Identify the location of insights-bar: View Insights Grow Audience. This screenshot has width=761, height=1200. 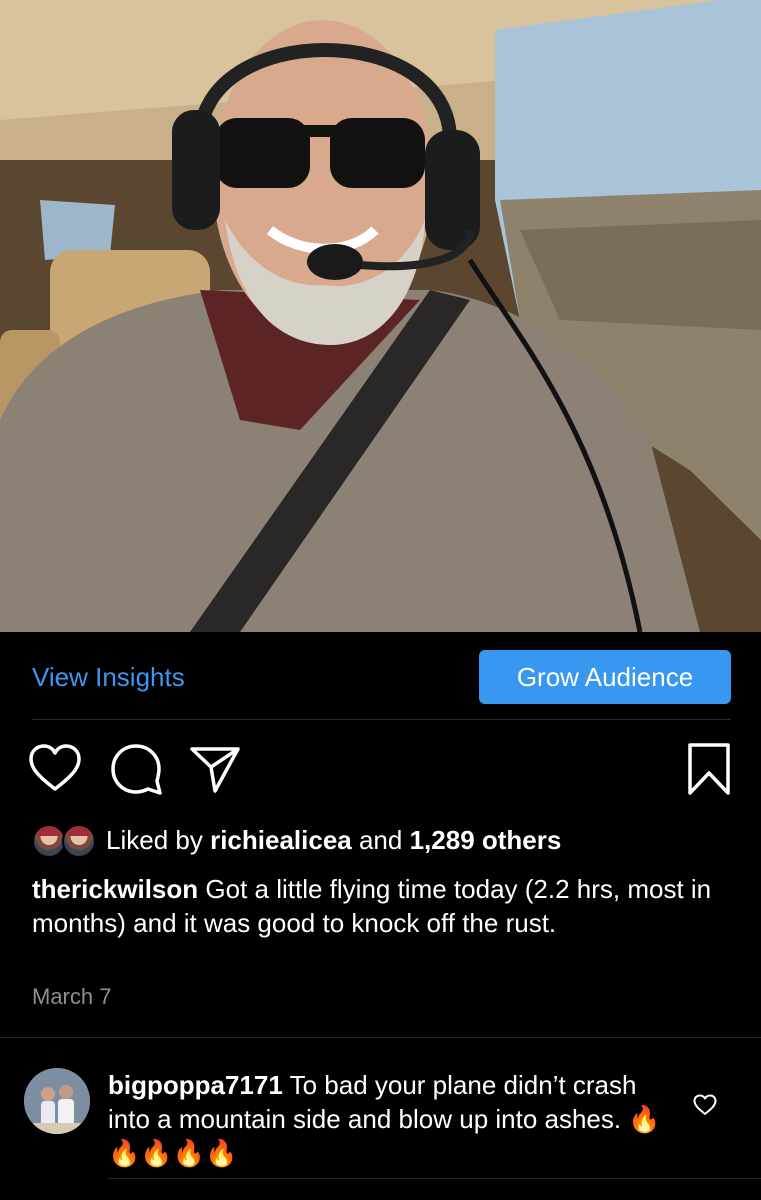
(380, 676).